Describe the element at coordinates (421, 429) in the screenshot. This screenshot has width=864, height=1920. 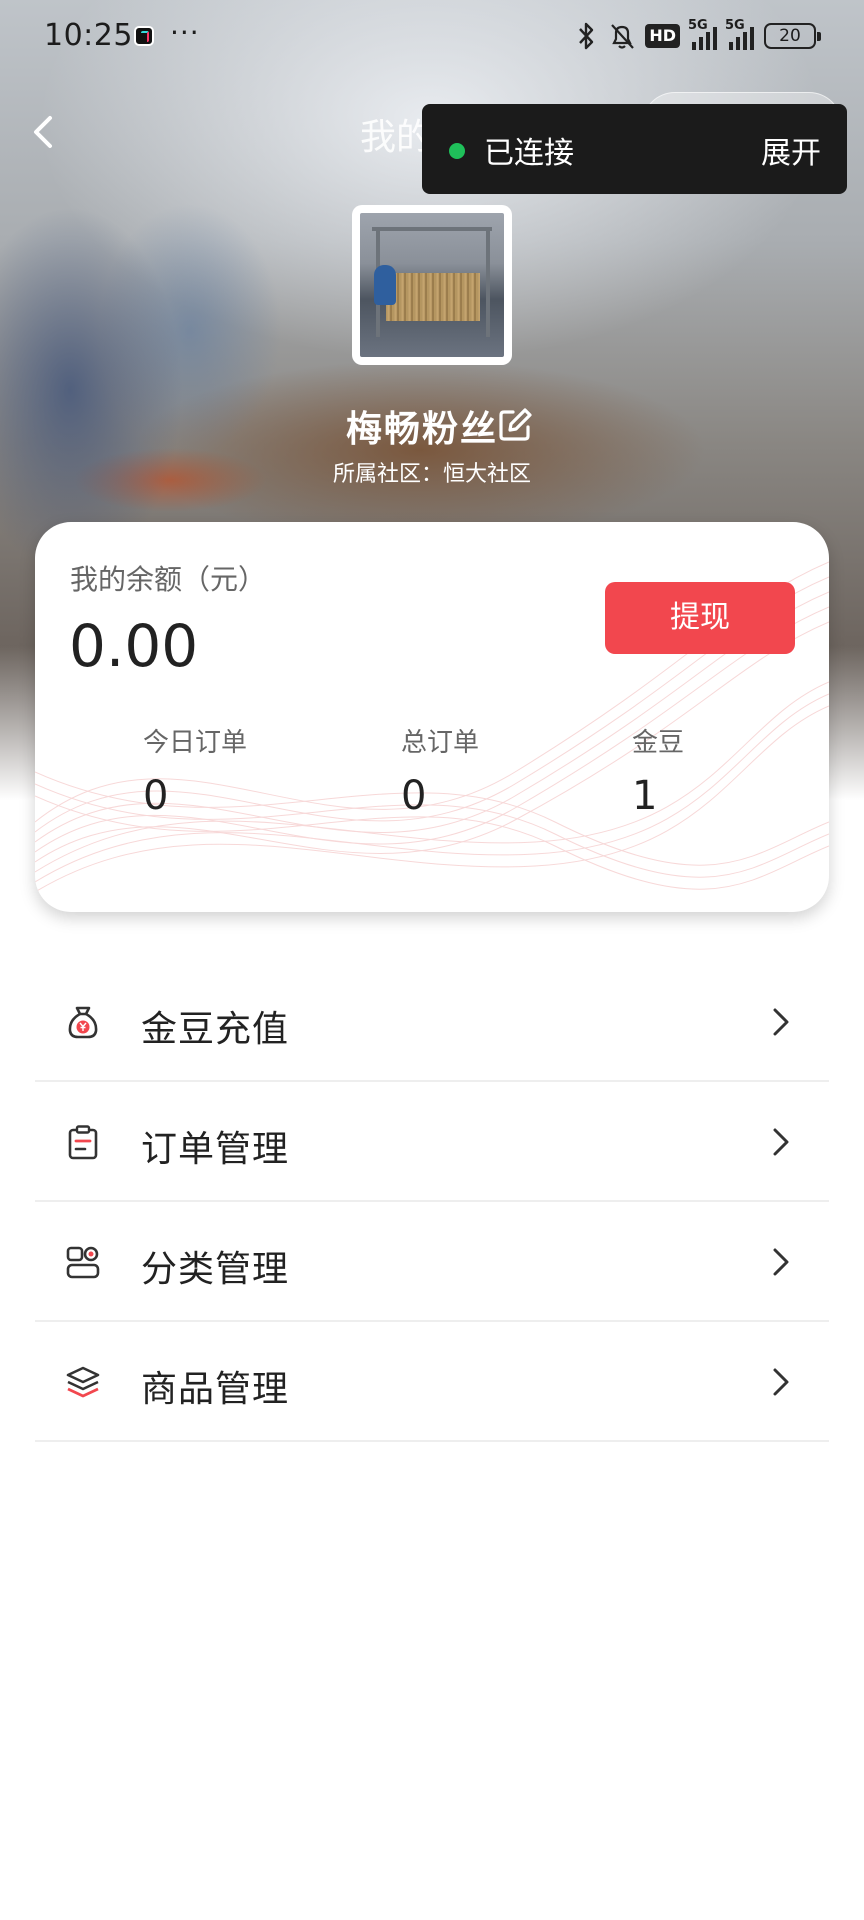
I see `store-name: 梅畅粉丝` at that location.